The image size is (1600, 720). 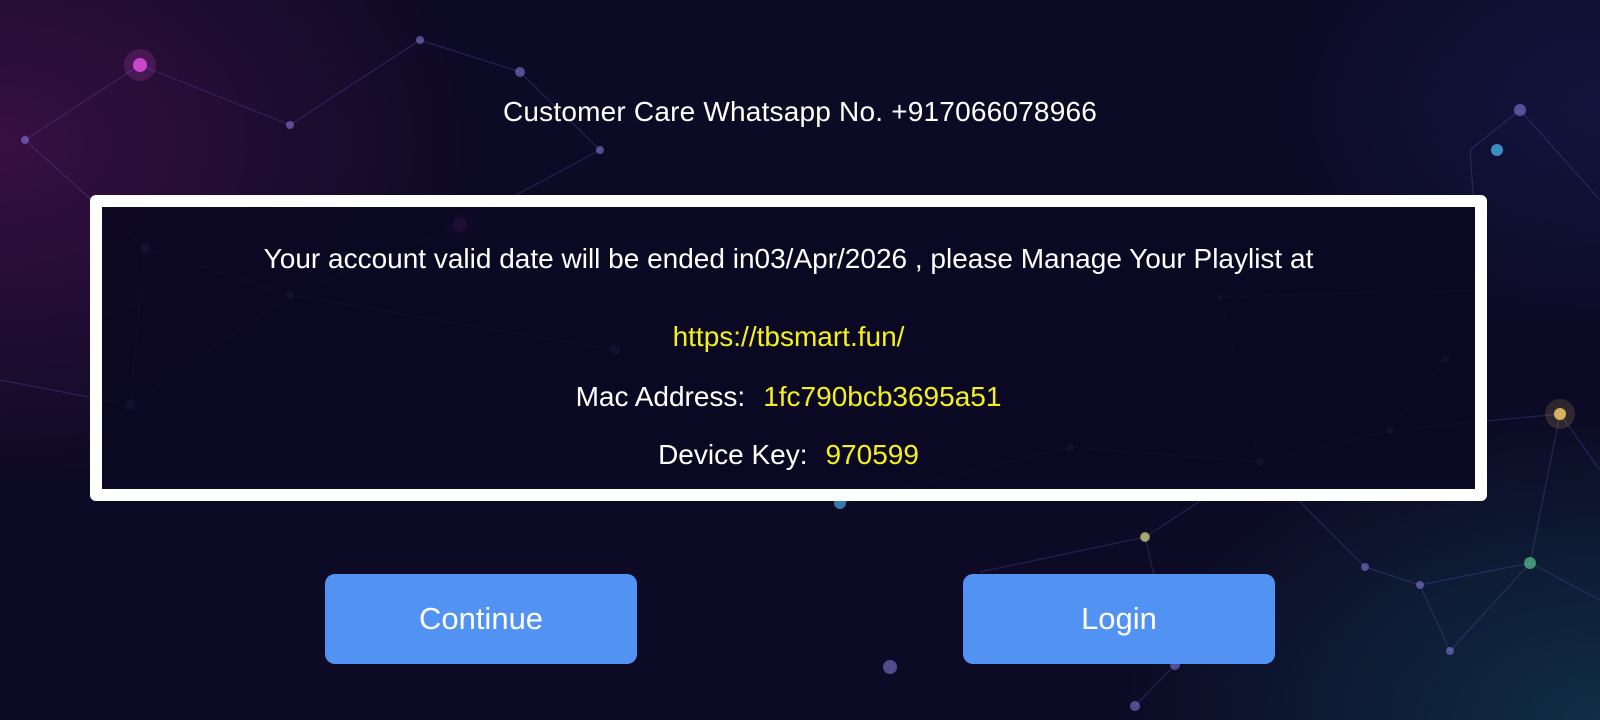 I want to click on device-key-row: Device Key: 970599, so click(x=788, y=455).